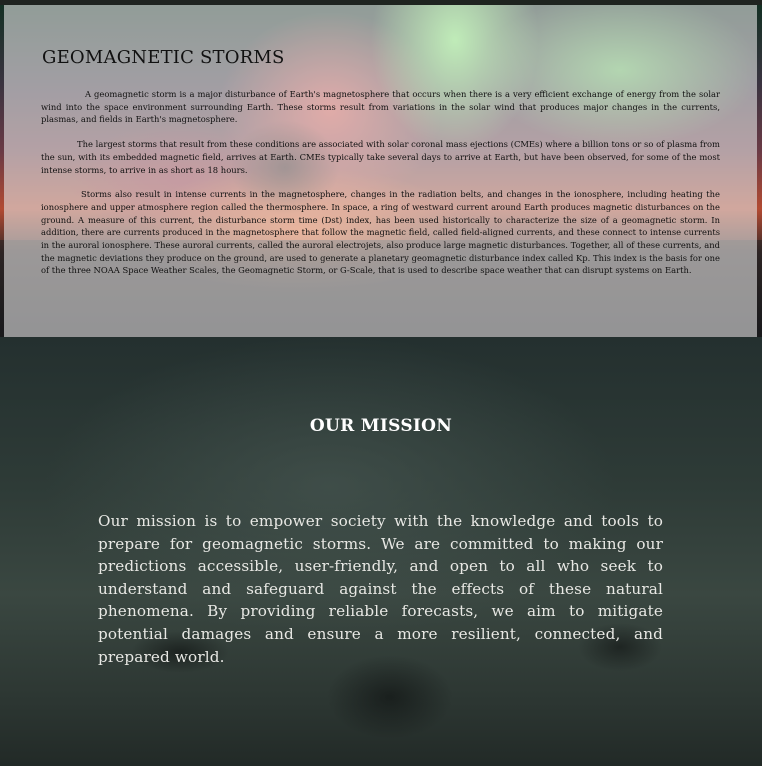 This screenshot has height=766, width=762. What do you see at coordinates (381, 426) in the screenshot?
I see `mission-title: OUR MISSION` at bounding box center [381, 426].